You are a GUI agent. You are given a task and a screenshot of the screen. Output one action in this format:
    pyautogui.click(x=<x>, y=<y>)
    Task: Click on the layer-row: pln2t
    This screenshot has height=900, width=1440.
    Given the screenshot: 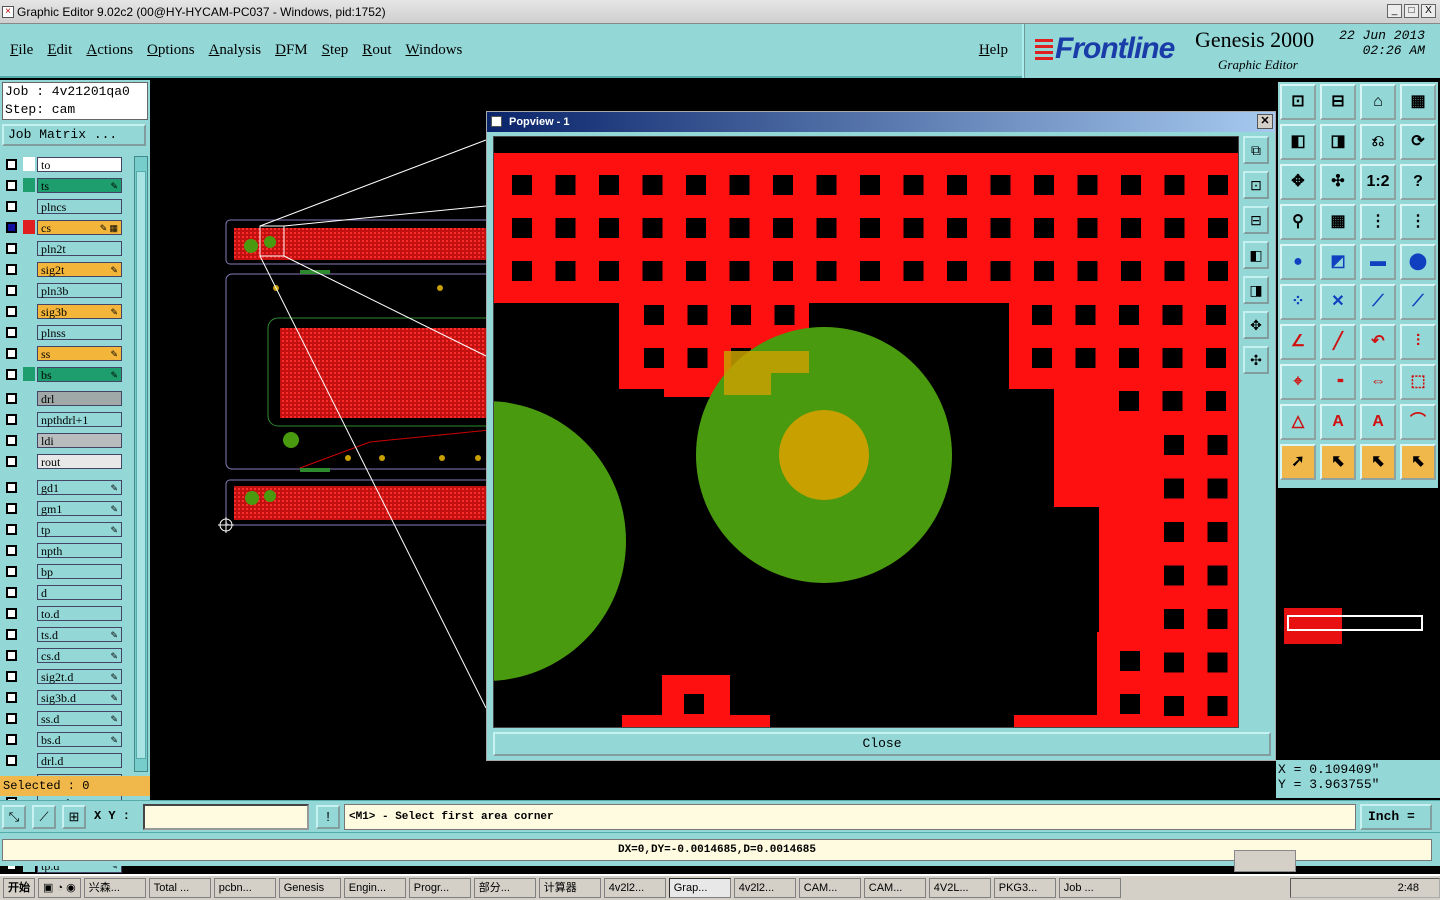 What is the action you would take?
    pyautogui.click(x=62, y=248)
    